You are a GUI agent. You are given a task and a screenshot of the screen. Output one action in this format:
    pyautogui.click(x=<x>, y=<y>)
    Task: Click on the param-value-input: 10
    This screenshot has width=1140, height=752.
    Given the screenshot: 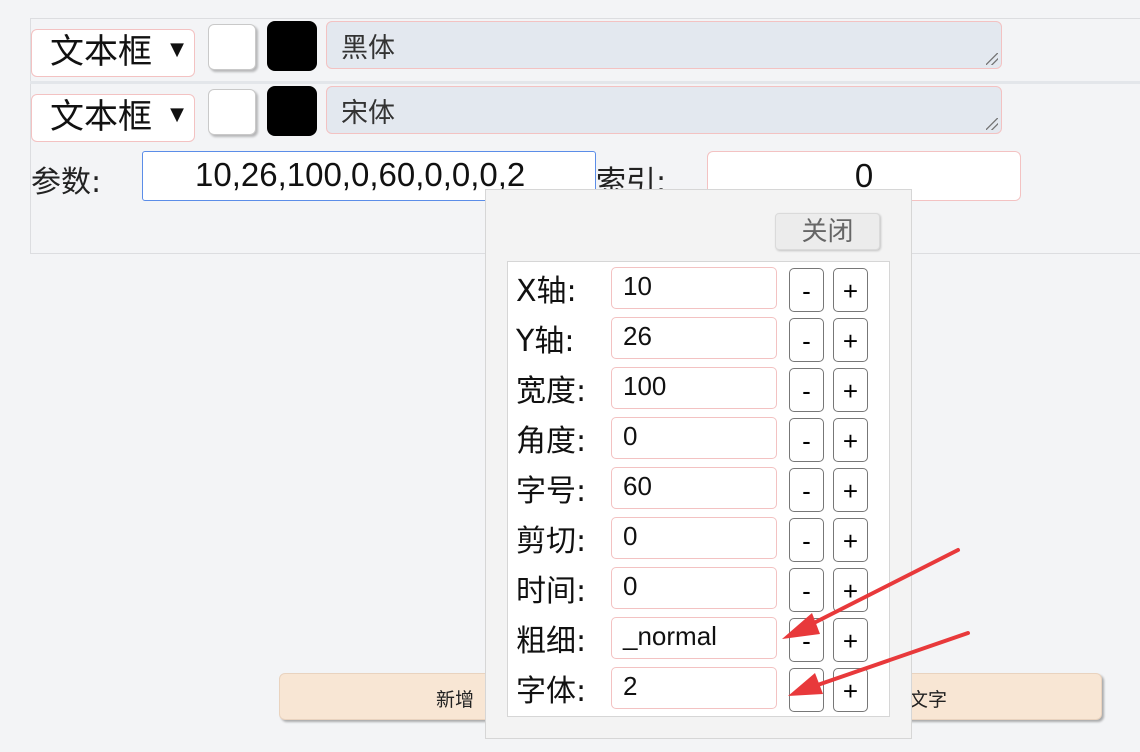 What is the action you would take?
    pyautogui.click(x=694, y=288)
    